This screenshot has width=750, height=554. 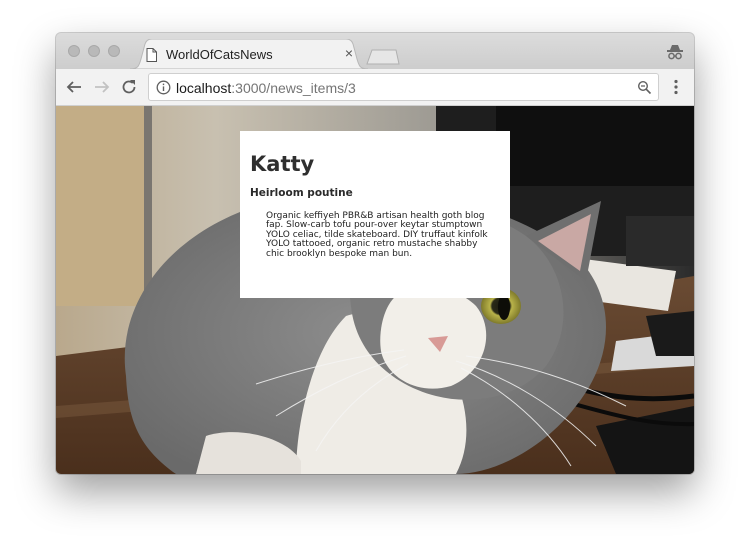 I want to click on tab-title: WorldOfCatsNews, so click(x=219, y=54).